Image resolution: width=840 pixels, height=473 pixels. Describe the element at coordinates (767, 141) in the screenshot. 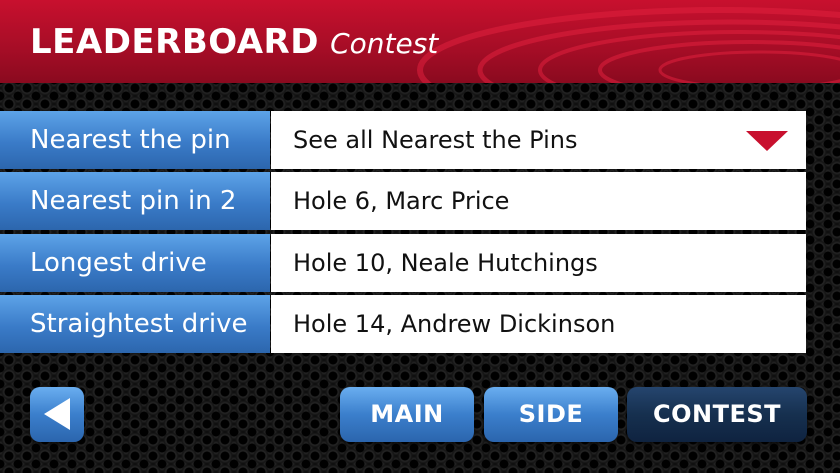

I see `dropdown-arrow-icon` at that location.